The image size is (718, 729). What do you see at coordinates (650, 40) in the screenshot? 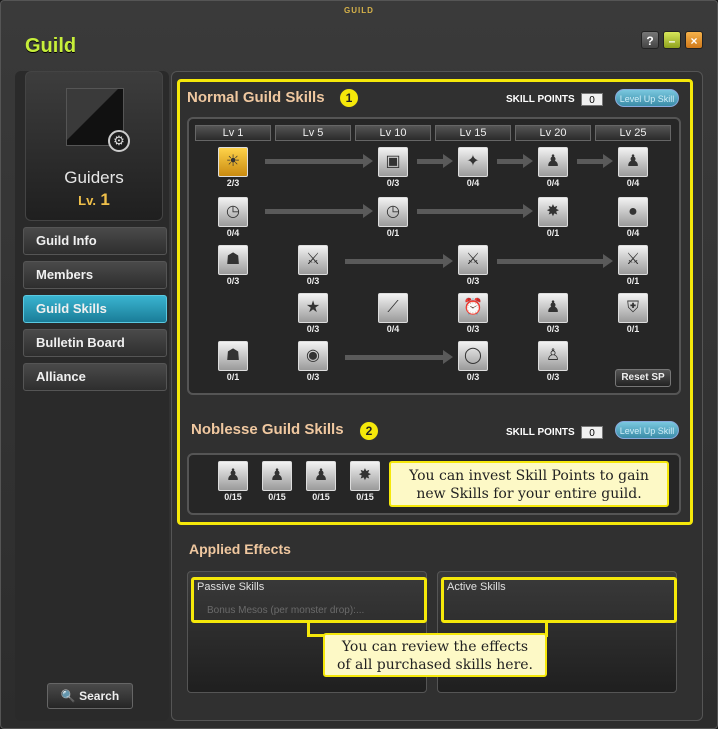
I see `help-button: ?` at bounding box center [650, 40].